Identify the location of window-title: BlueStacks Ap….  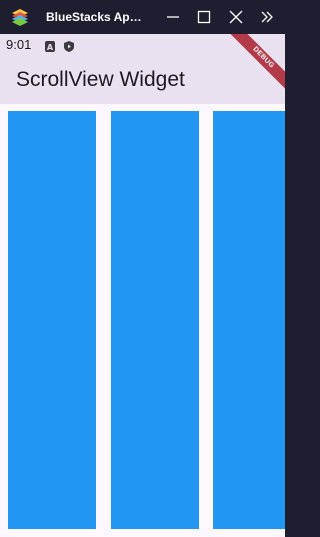
(94, 17).